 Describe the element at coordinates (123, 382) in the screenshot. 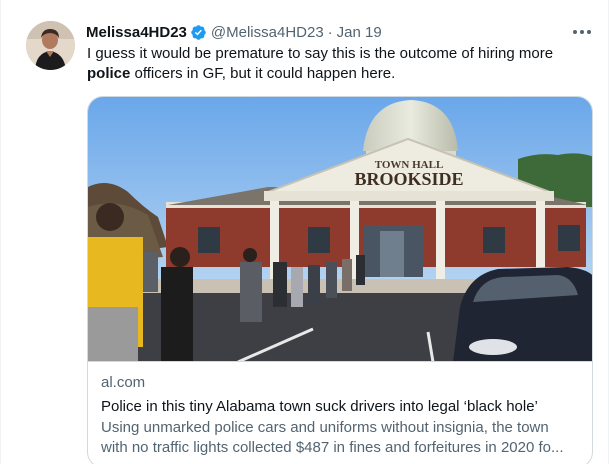

I see `card-domain: al.com` at that location.